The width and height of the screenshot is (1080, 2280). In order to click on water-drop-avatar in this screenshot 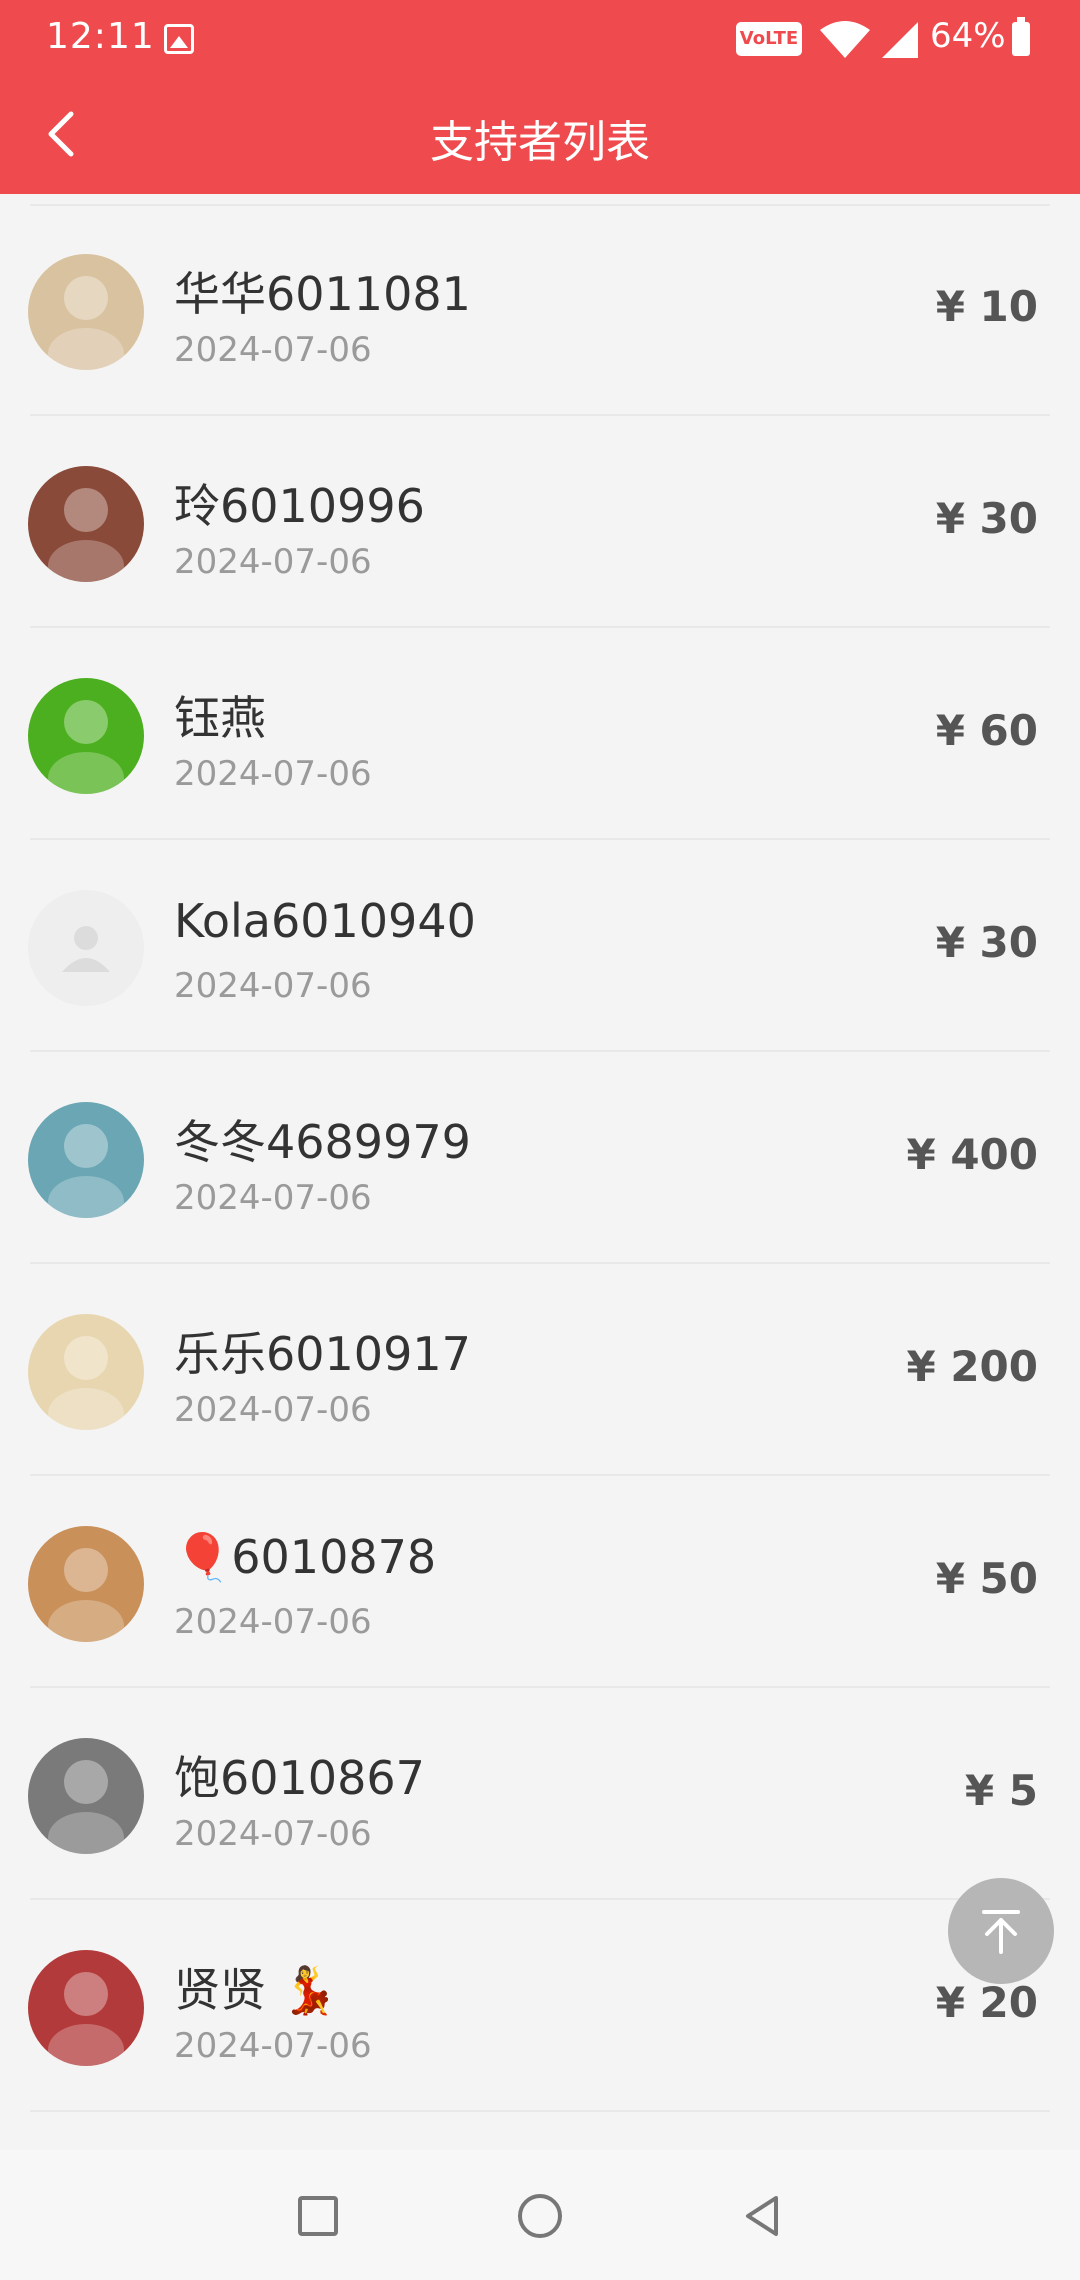, I will do `click(86, 736)`.